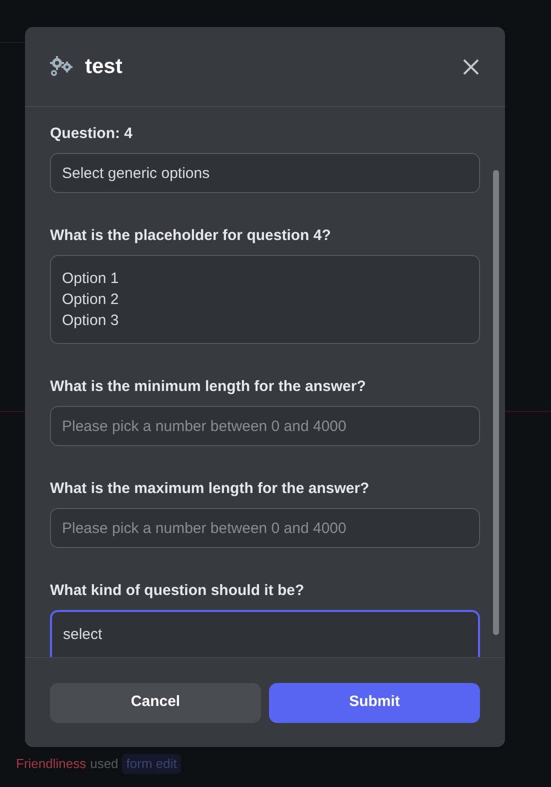 The width and height of the screenshot is (551, 787). What do you see at coordinates (191, 236) in the screenshot?
I see `field-label: What is the placeholder for question 4?` at bounding box center [191, 236].